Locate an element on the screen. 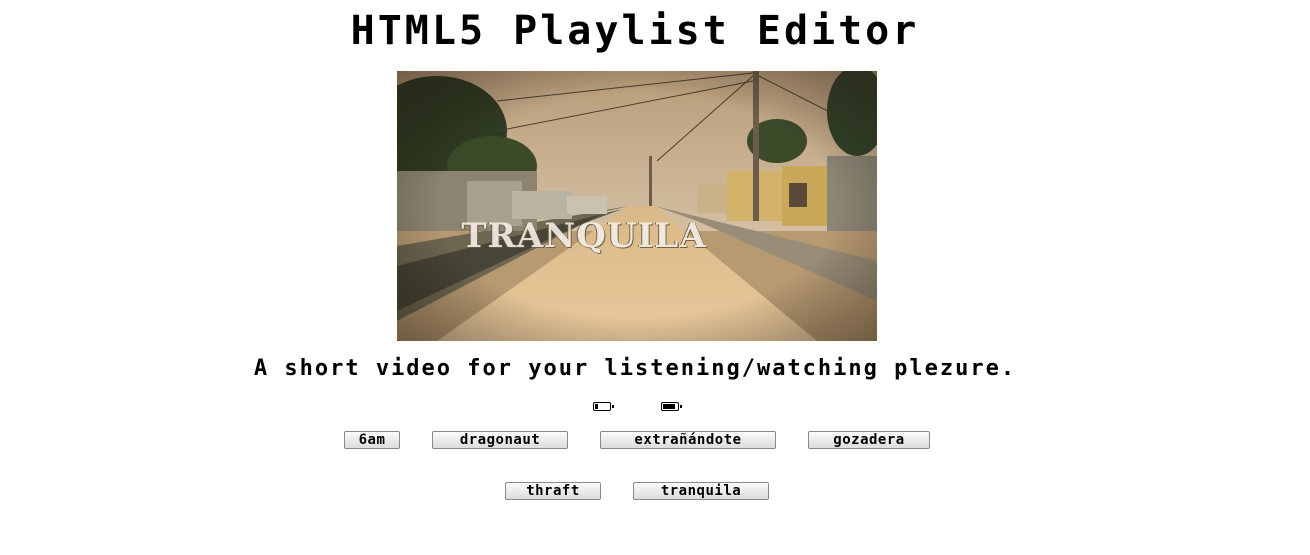 Image resolution: width=1310 pixels, height=555 pixels. playlist-button-extranandote: extrañándote is located at coordinates (688, 440).